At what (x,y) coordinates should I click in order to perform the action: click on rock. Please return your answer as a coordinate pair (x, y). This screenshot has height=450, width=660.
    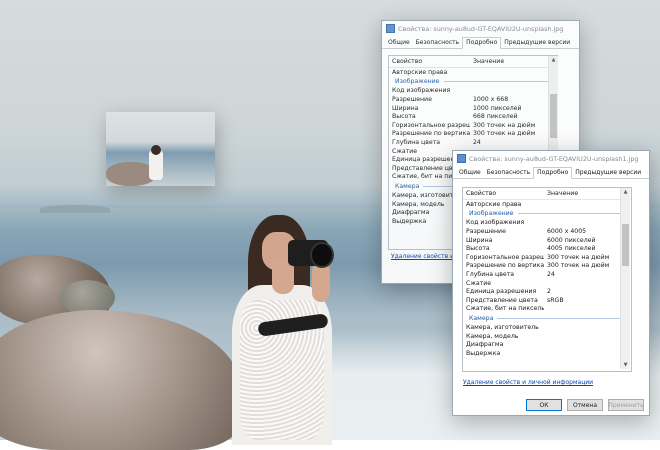
    Looking at the image, I should click on (120, 380).